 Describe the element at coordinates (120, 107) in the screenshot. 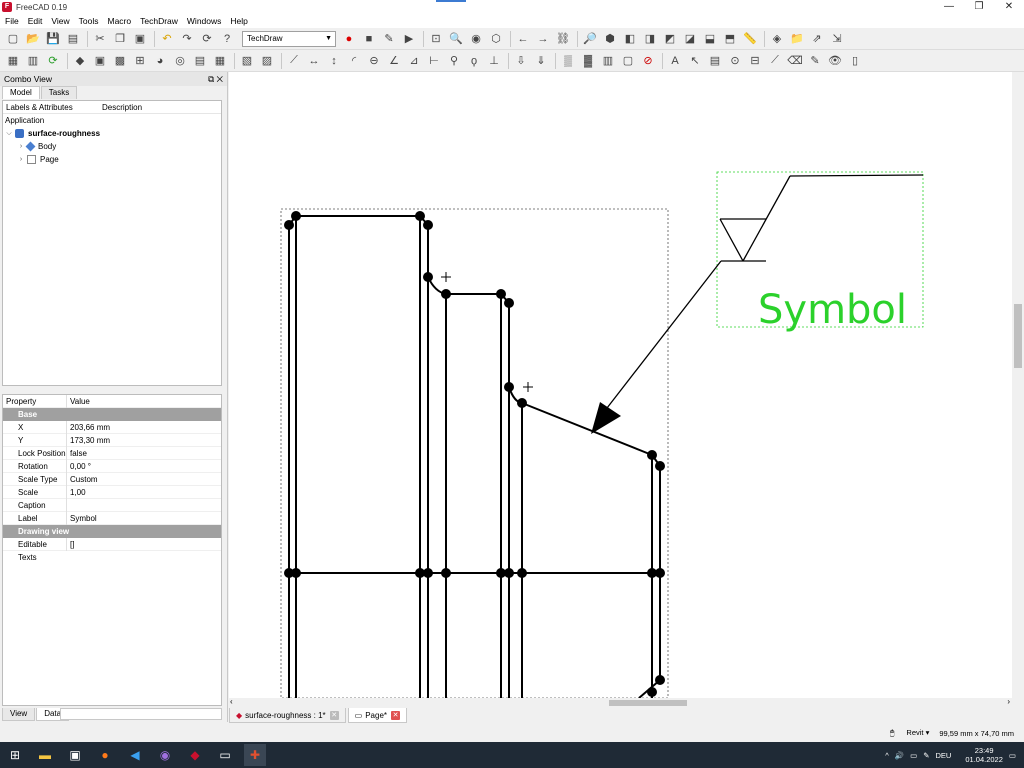

I see `tree-column-description: Description` at that location.